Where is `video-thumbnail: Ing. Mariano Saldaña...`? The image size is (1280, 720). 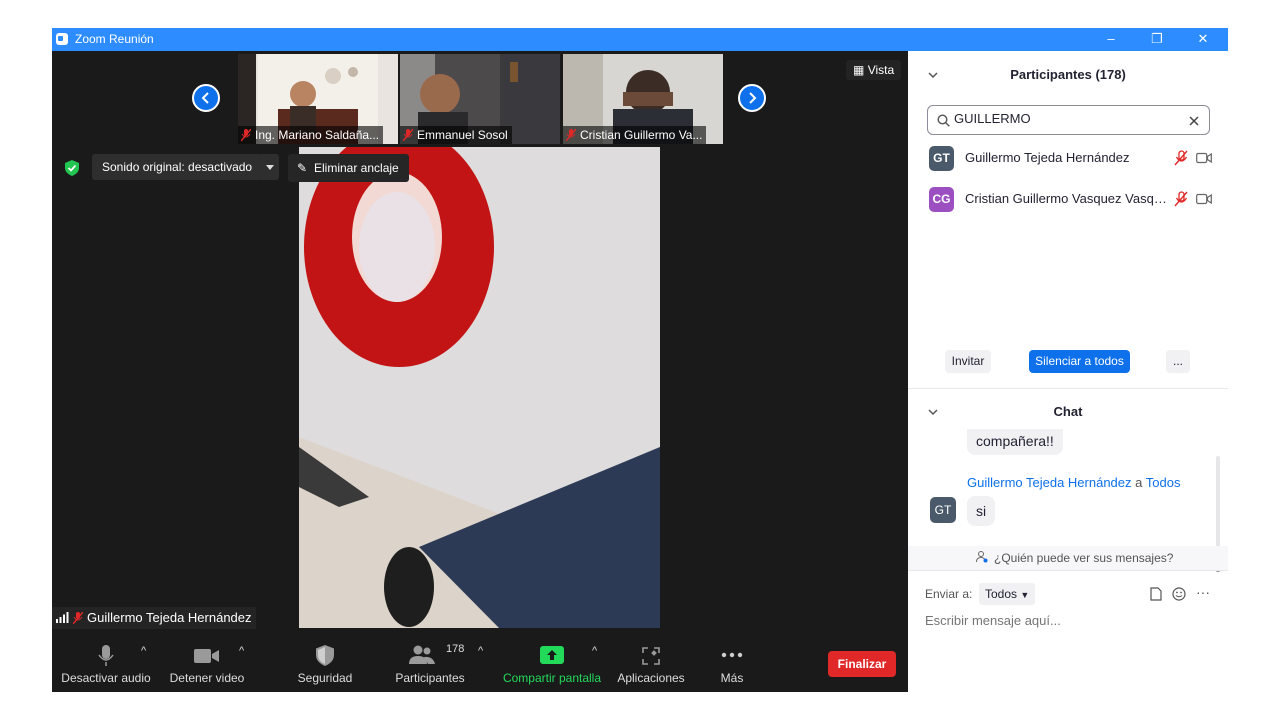
video-thumbnail: Ing. Mariano Saldaña... is located at coordinates (318, 99).